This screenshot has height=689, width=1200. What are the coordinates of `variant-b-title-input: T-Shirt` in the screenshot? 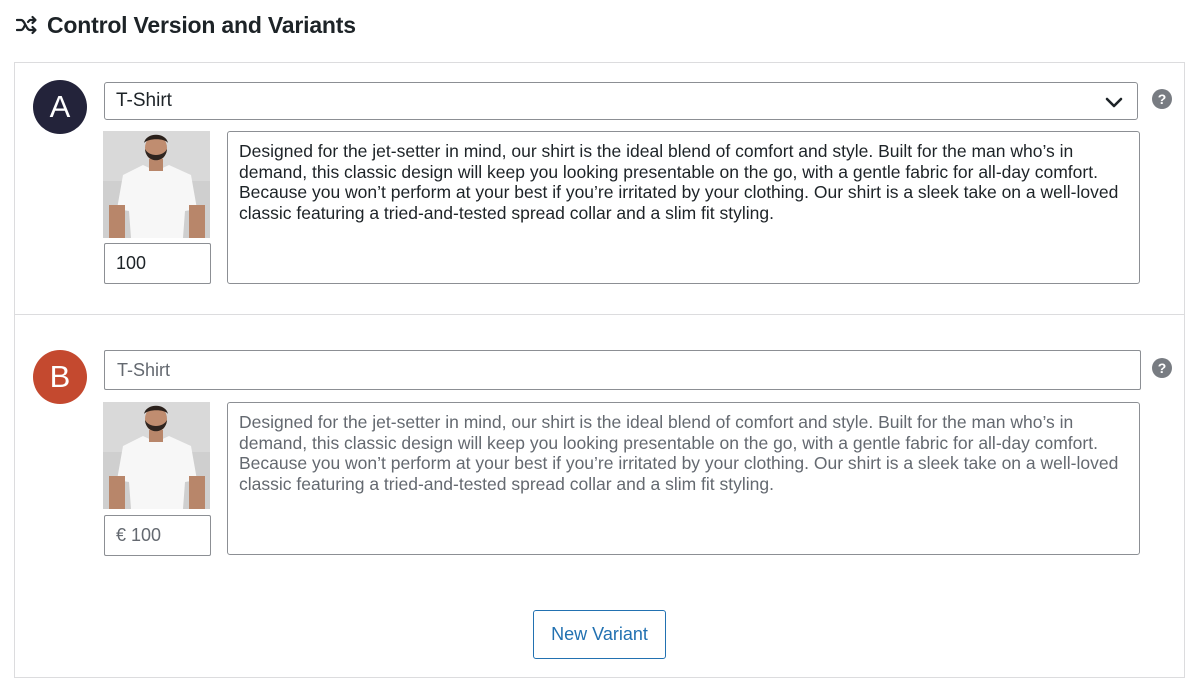 It's located at (622, 370).